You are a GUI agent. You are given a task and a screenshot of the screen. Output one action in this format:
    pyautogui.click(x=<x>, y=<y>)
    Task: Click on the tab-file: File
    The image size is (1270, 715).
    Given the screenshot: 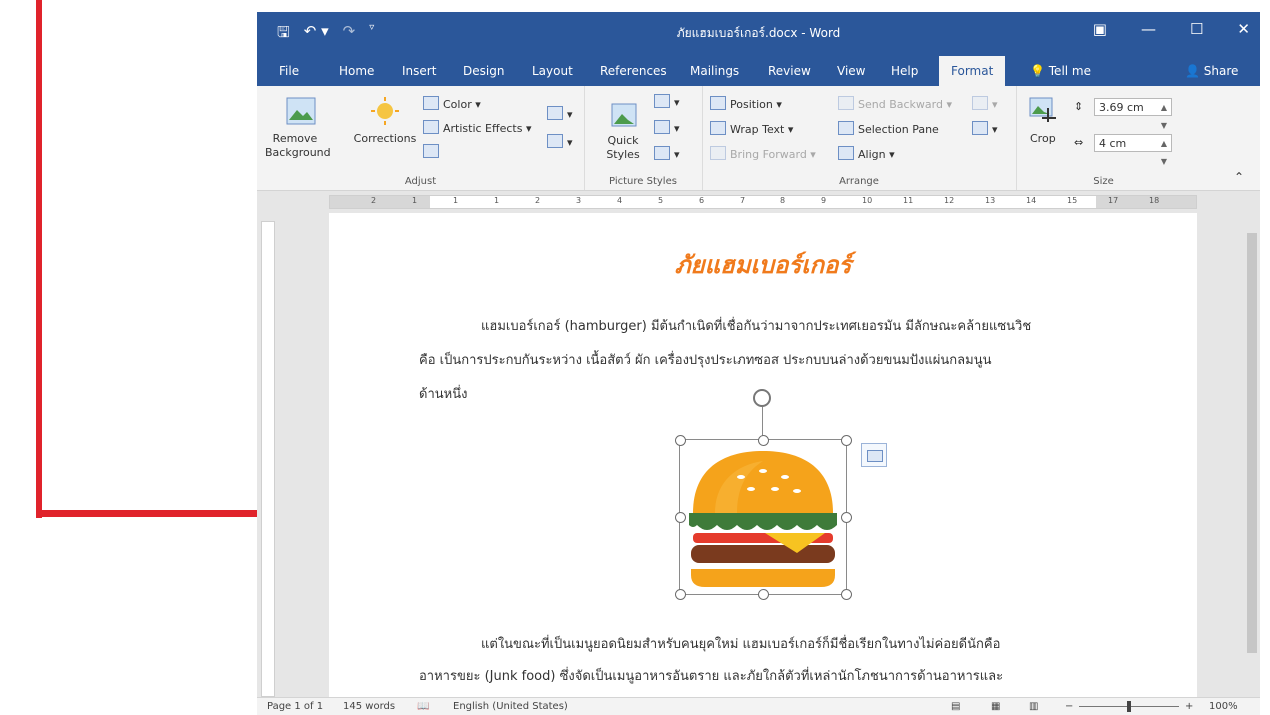 What is the action you would take?
    pyautogui.click(x=289, y=71)
    